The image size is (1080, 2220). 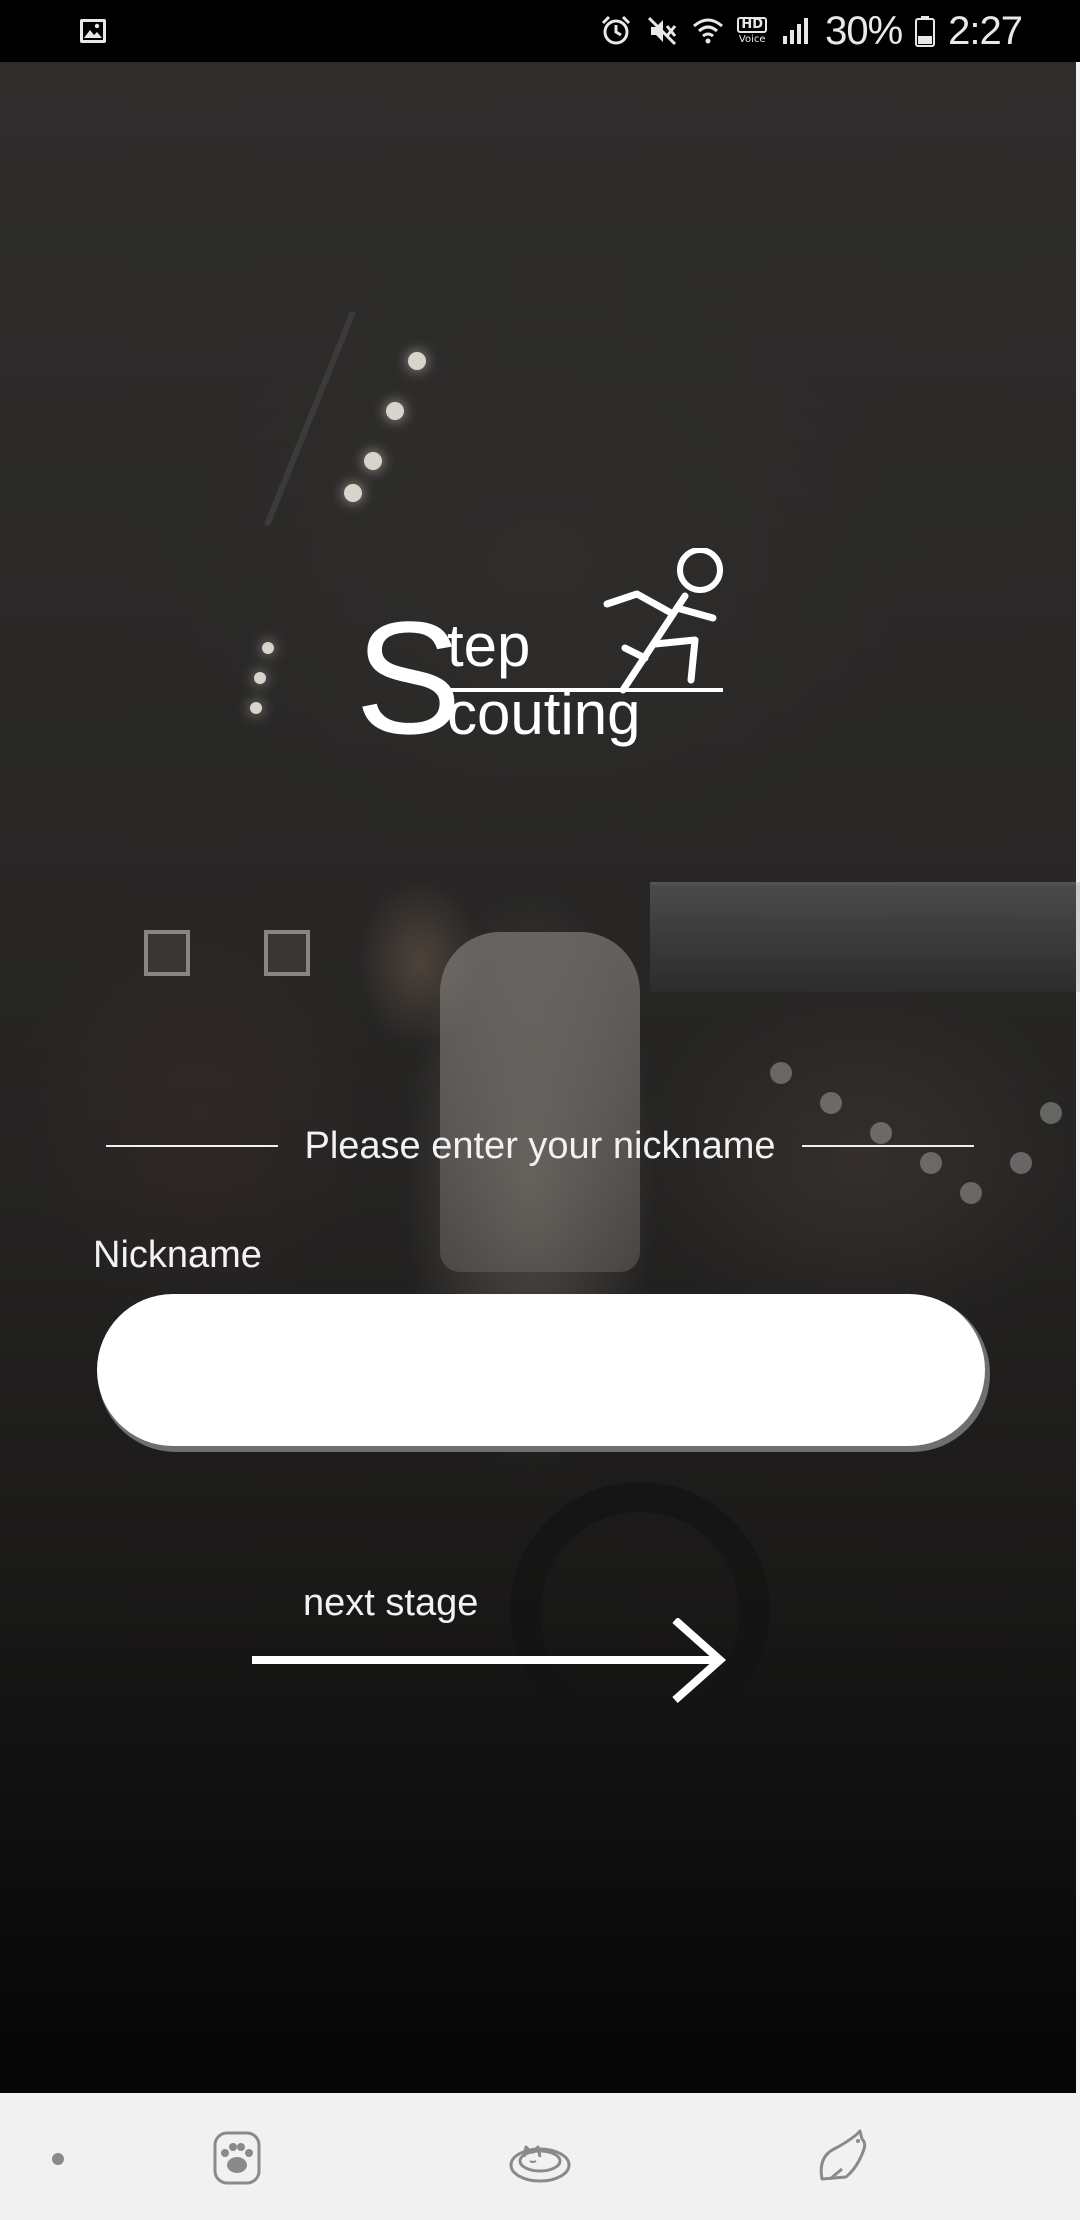 I want to click on next-stage-button: next stage, so click(x=490, y=1645).